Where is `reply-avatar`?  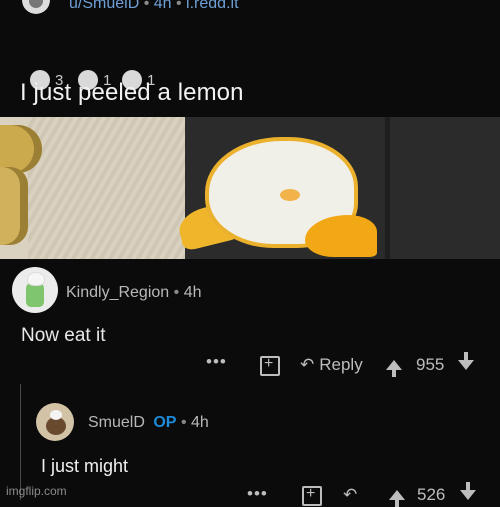
reply-avatar is located at coordinates (55, 422).